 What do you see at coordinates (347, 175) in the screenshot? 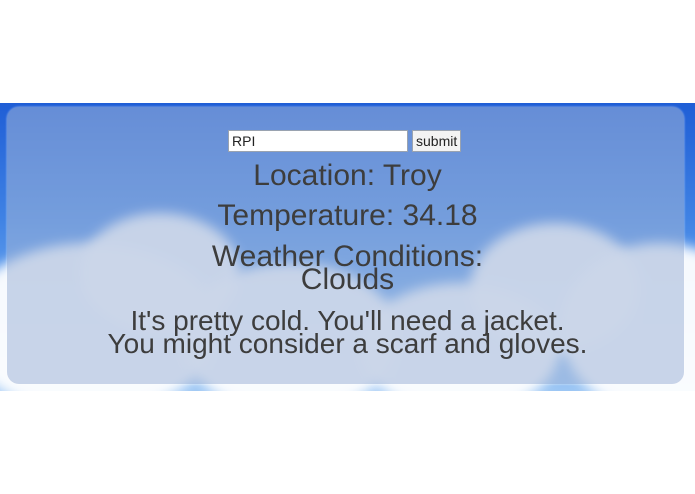
I see `location-text: Location: Troy` at bounding box center [347, 175].